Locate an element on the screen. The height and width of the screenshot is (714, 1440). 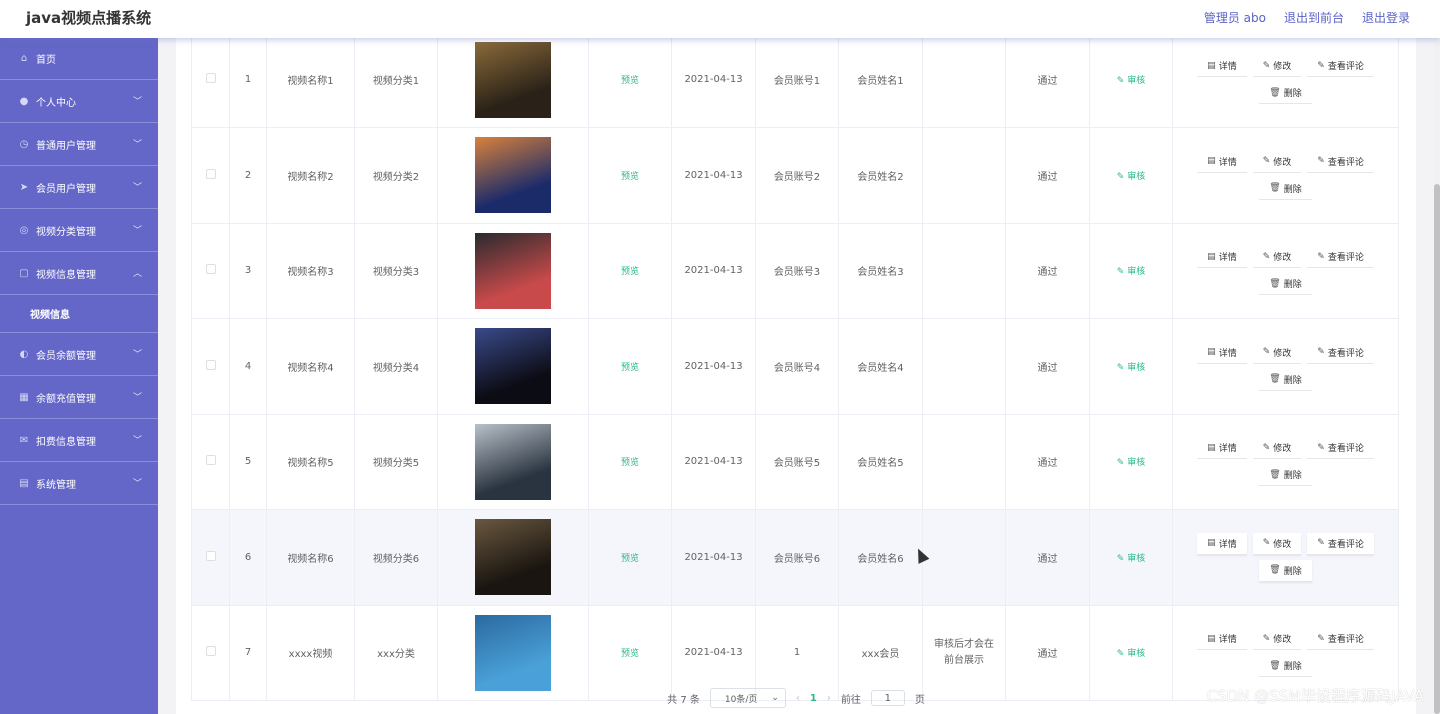
sidebar-item-user-management: ◷ 普通用户管理 ﹀ is located at coordinates (79, 144).